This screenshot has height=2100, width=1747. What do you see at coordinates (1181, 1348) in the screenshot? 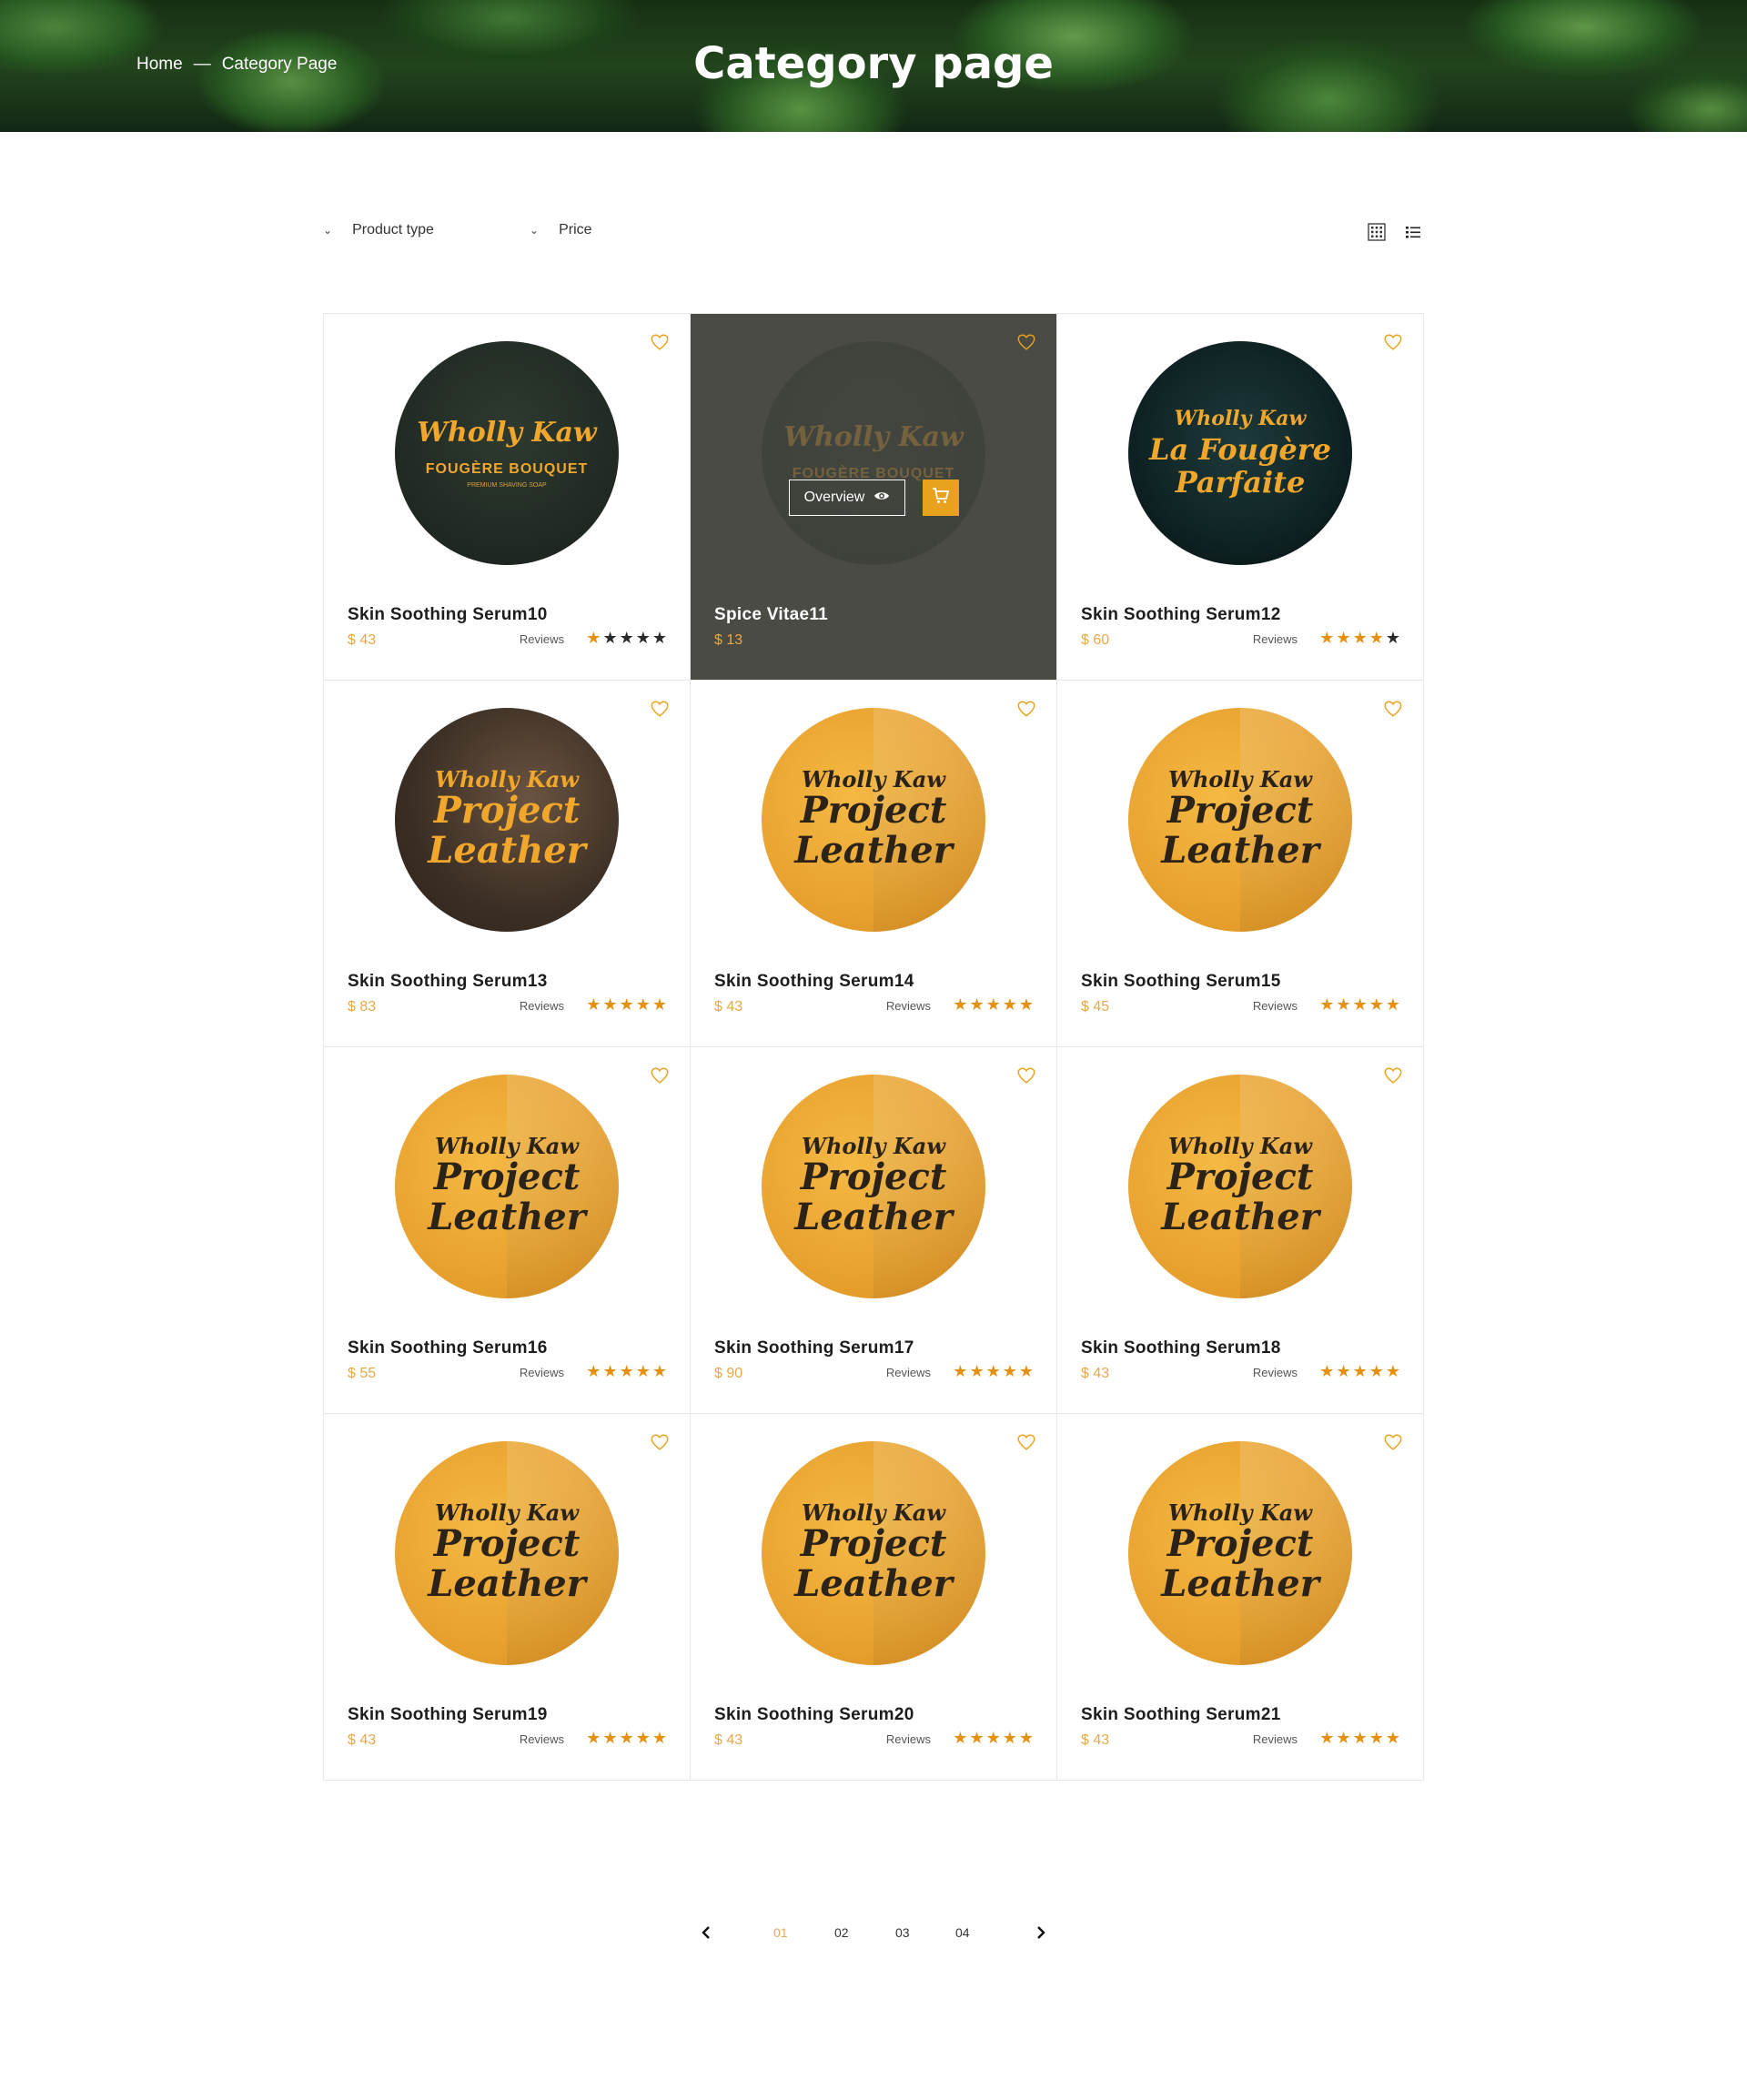
I see `product-name: Skin Soothing Serum18` at bounding box center [1181, 1348].